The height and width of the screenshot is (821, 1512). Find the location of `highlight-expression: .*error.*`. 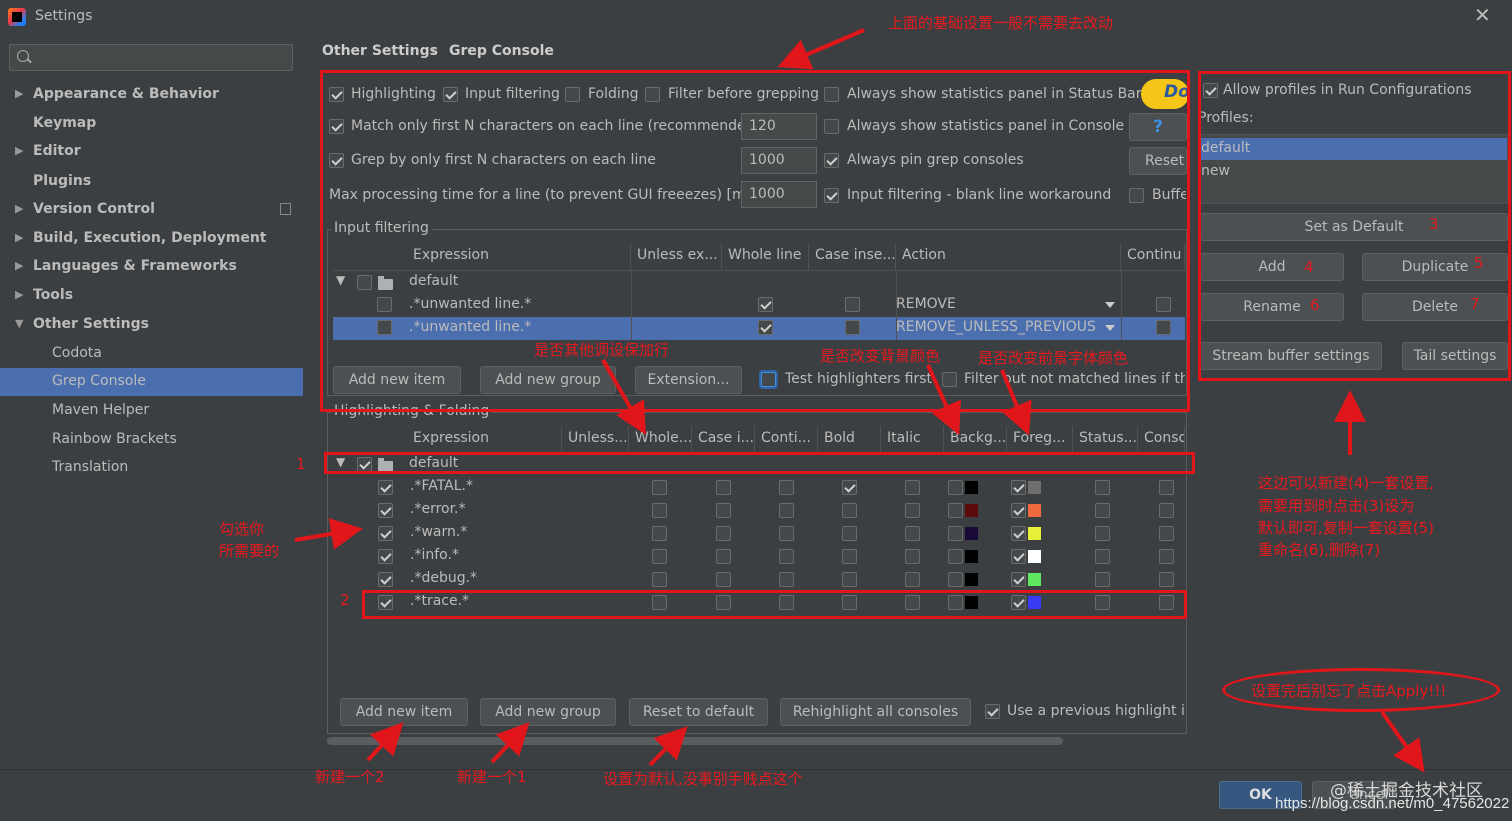

highlight-expression: .*error.* is located at coordinates (438, 509).